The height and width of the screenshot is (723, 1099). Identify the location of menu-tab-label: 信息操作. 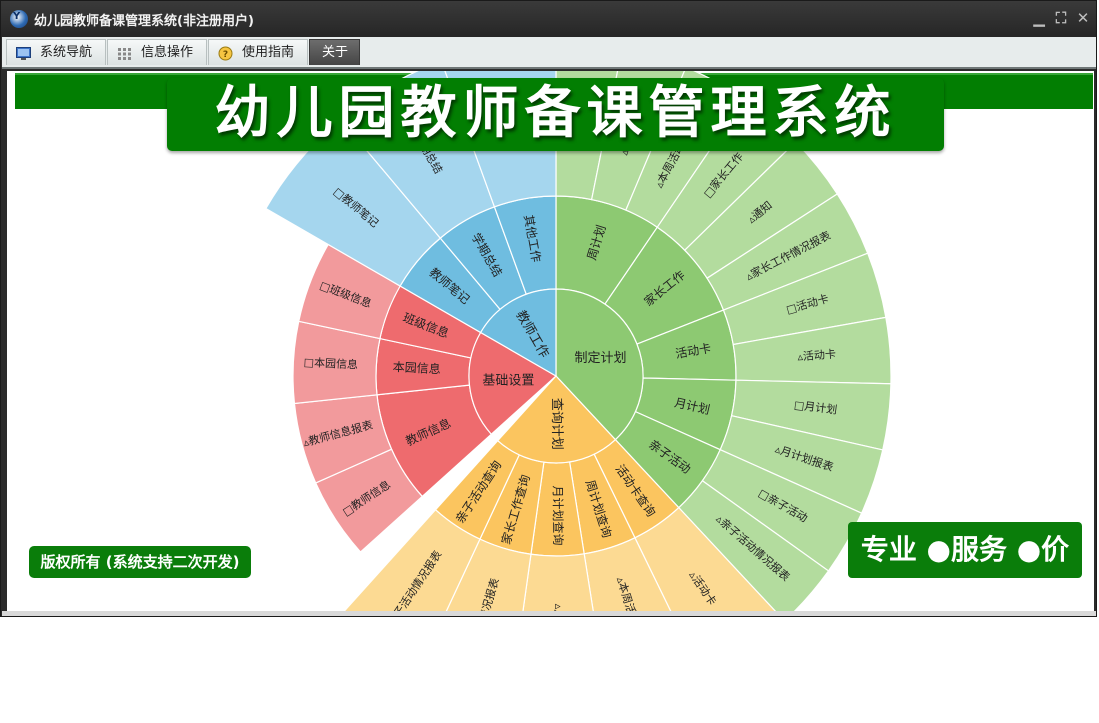
(167, 52).